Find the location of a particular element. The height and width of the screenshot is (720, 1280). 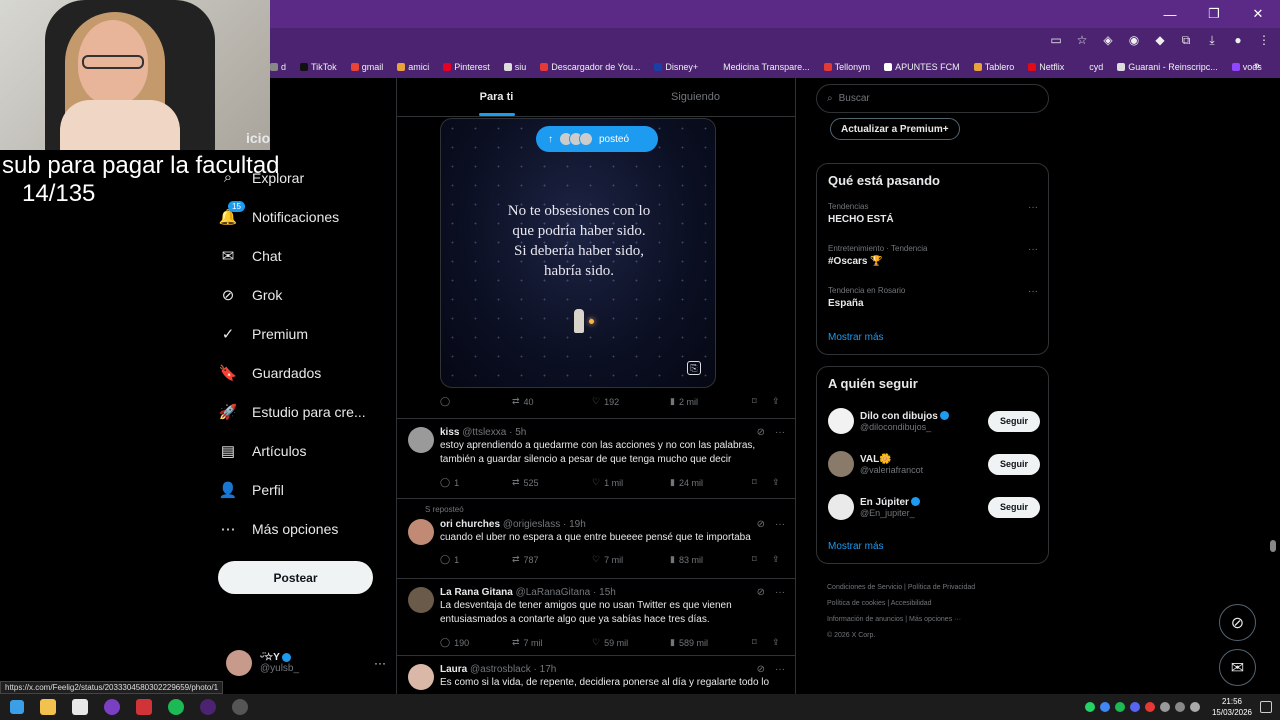

tweet-time: · 15h is located at coordinates (604, 592).